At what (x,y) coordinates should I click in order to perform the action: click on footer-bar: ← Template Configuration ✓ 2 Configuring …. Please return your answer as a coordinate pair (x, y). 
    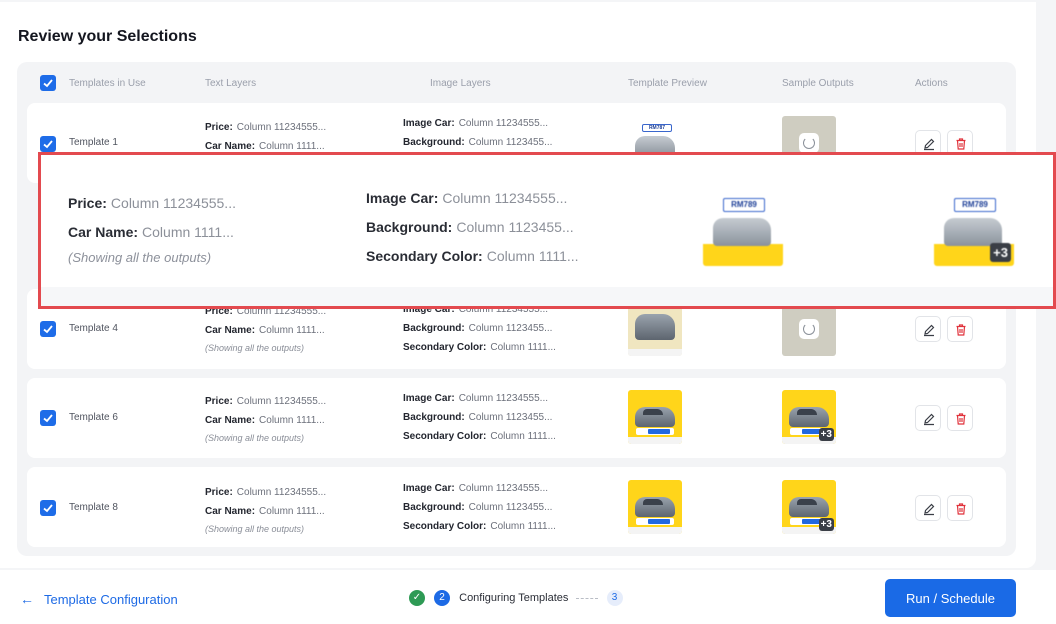
    Looking at the image, I should click on (528, 597).